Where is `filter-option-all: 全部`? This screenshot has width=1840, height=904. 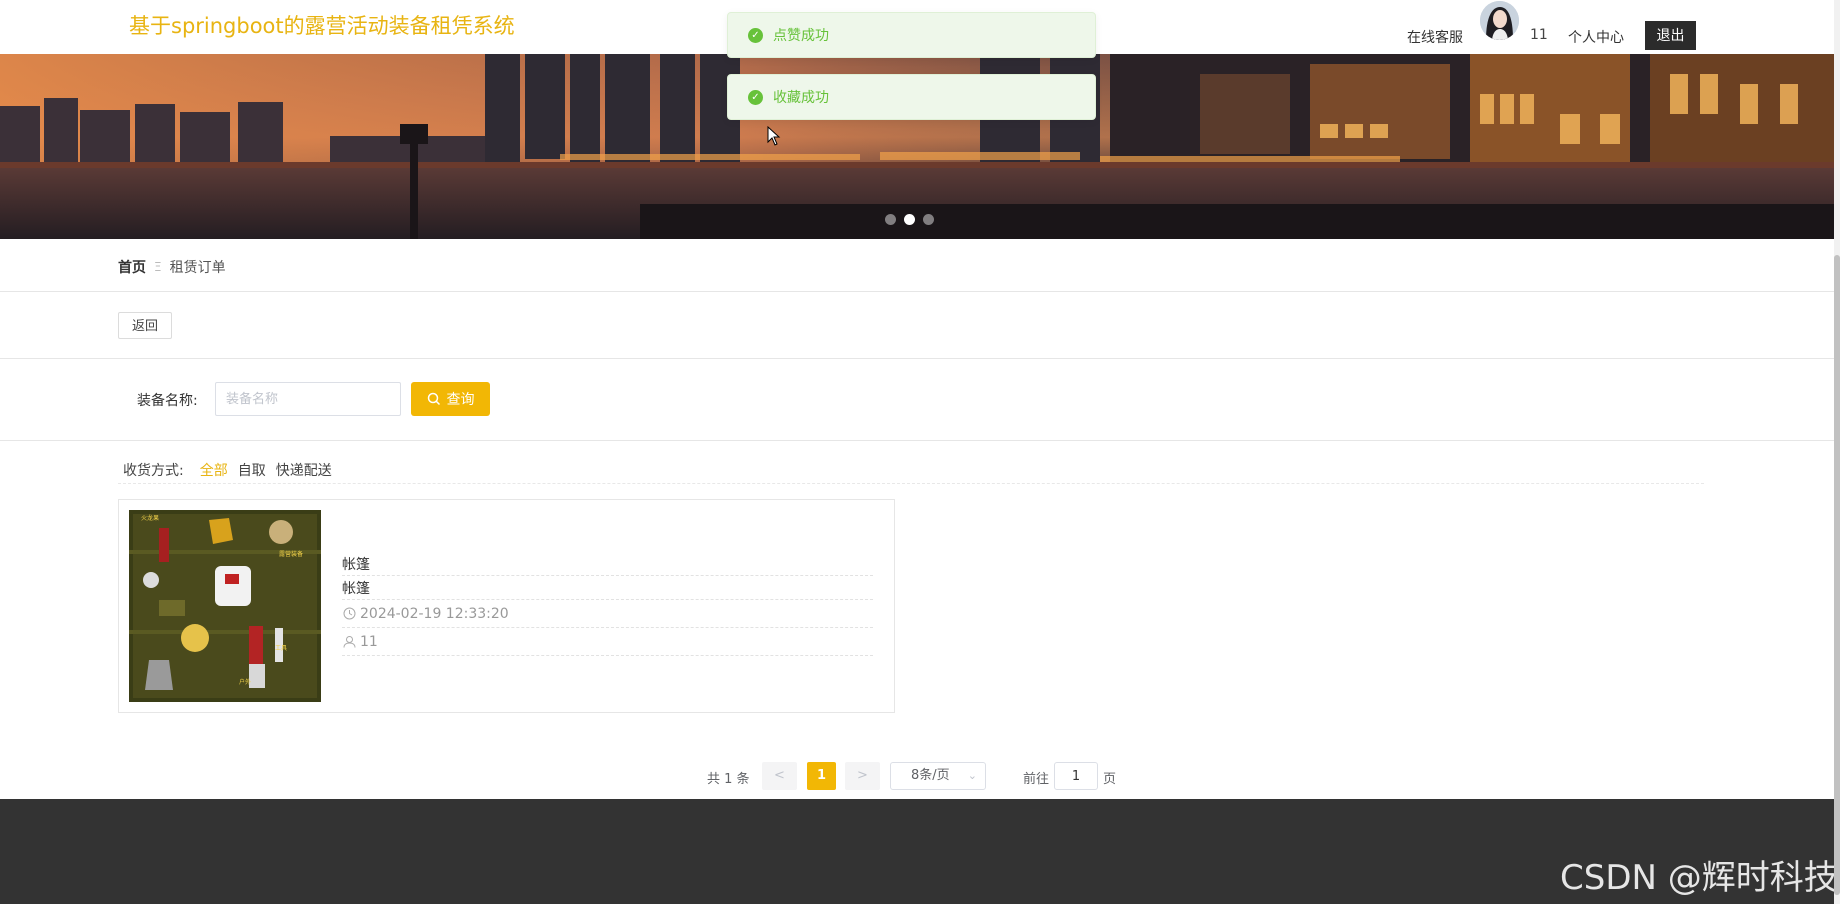
filter-option-all: 全部 is located at coordinates (214, 470).